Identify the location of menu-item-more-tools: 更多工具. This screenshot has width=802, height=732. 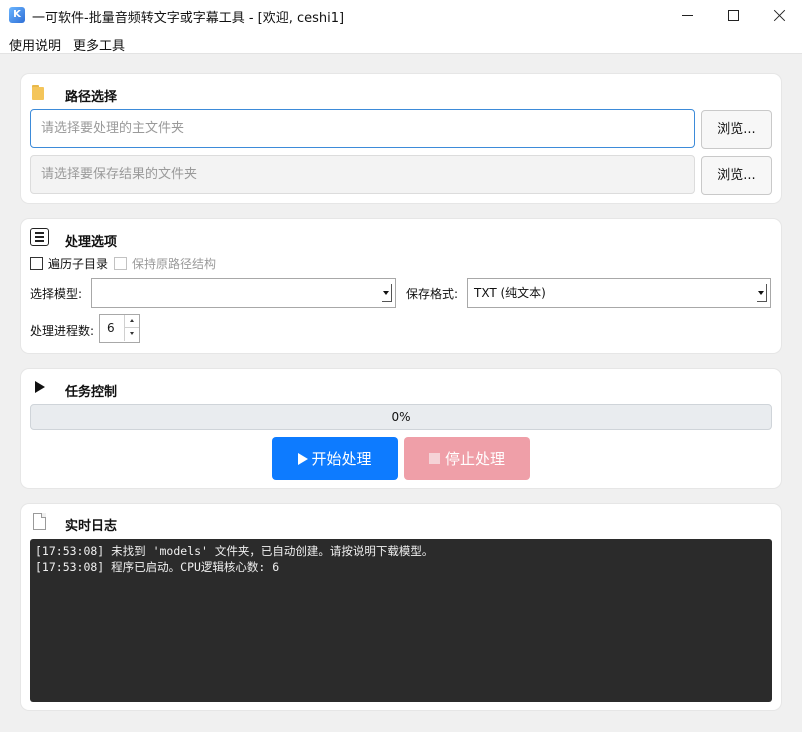
(99, 44).